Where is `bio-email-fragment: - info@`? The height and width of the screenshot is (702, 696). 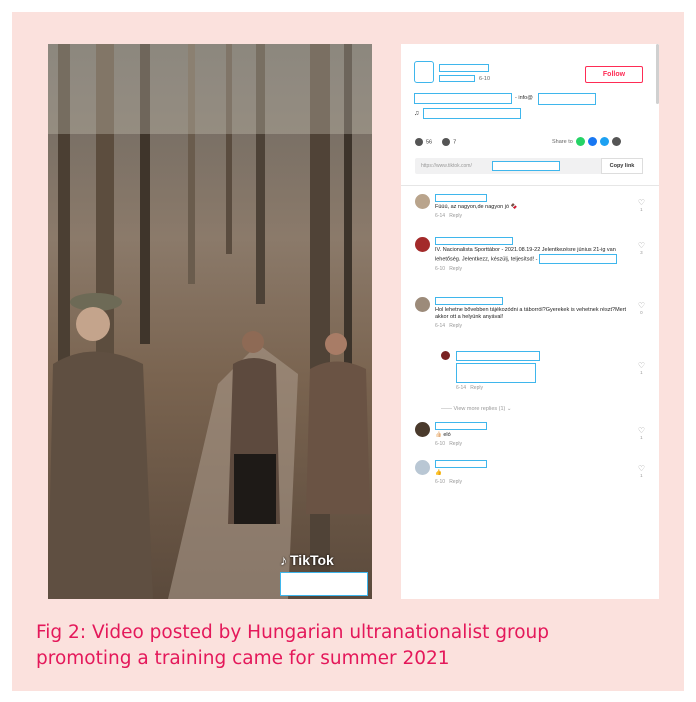 bio-email-fragment: - info@ is located at coordinates (524, 98).